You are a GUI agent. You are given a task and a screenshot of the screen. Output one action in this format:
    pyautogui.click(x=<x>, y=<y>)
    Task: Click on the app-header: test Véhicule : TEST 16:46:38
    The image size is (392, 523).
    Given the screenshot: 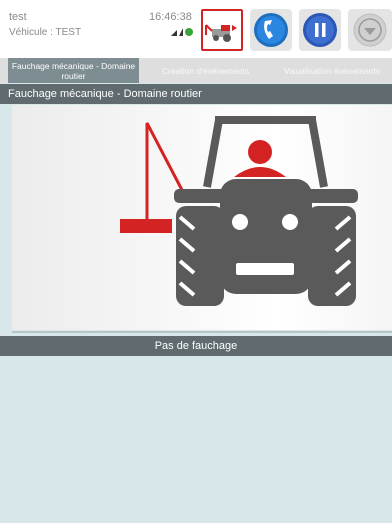 What is the action you would take?
    pyautogui.click(x=196, y=29)
    